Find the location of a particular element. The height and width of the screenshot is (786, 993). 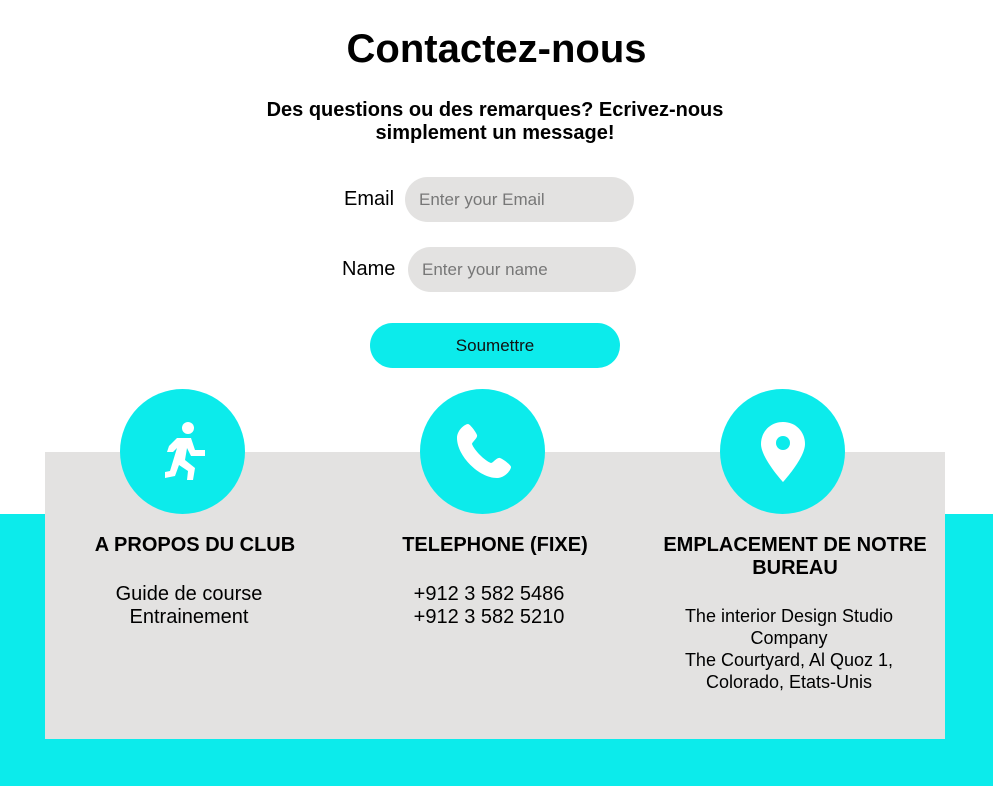

about-text: Guide de course Entrainement is located at coordinates (189, 606).